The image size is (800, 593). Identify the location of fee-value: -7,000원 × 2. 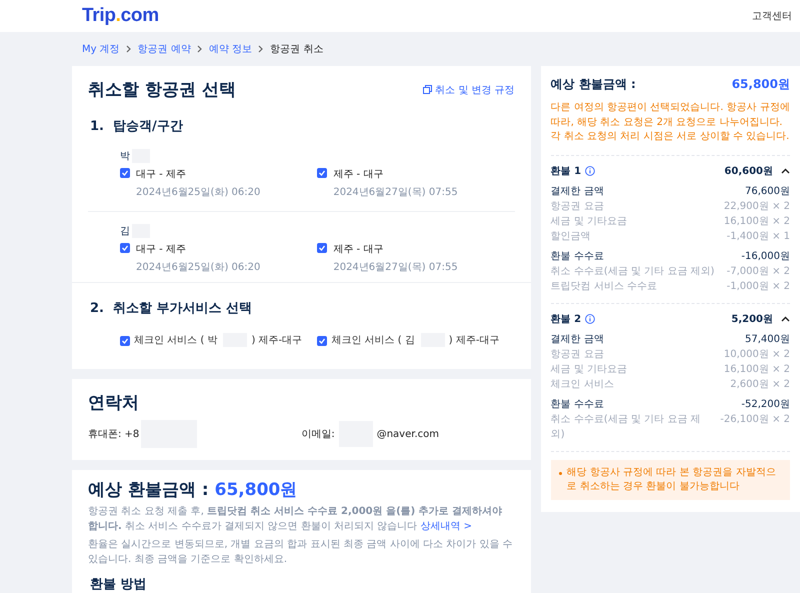
(758, 271).